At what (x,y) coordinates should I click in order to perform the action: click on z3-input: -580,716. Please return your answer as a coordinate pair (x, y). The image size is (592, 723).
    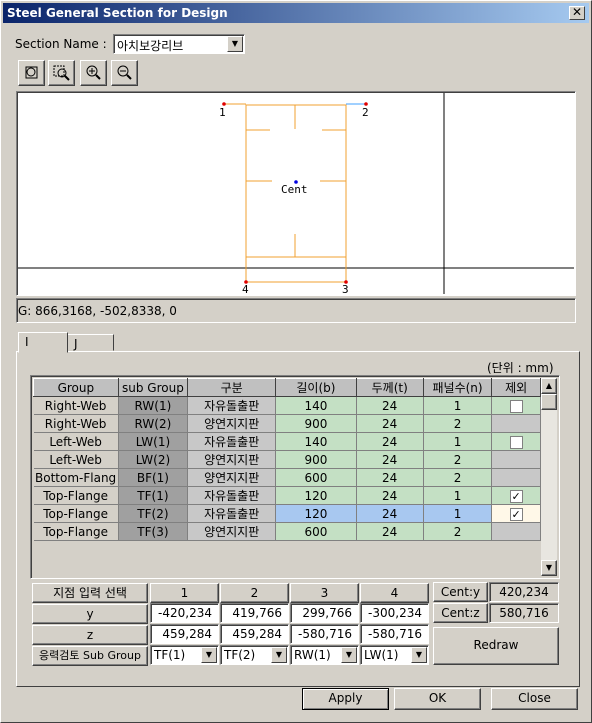
    Looking at the image, I should click on (324, 634).